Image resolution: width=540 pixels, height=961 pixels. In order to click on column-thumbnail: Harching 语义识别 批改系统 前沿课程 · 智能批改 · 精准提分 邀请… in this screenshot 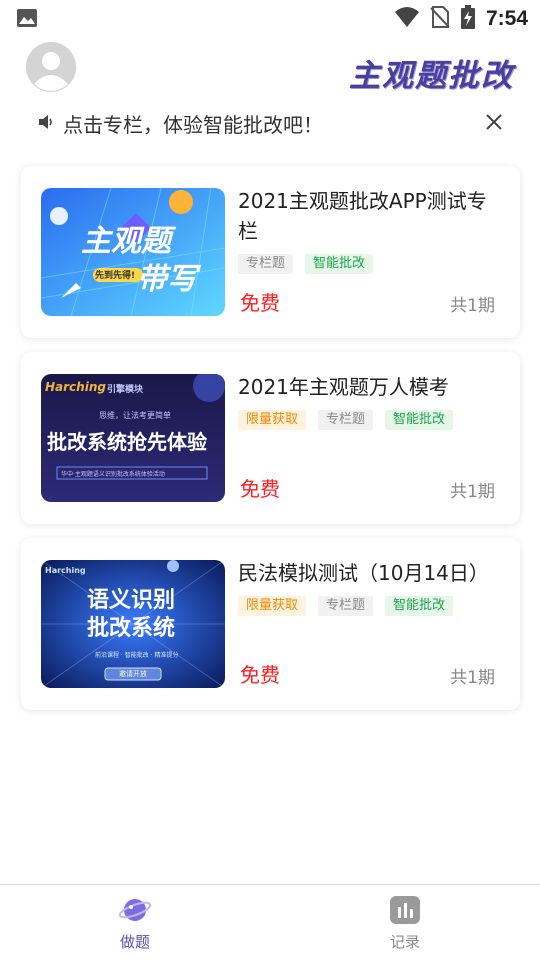, I will do `click(133, 624)`.